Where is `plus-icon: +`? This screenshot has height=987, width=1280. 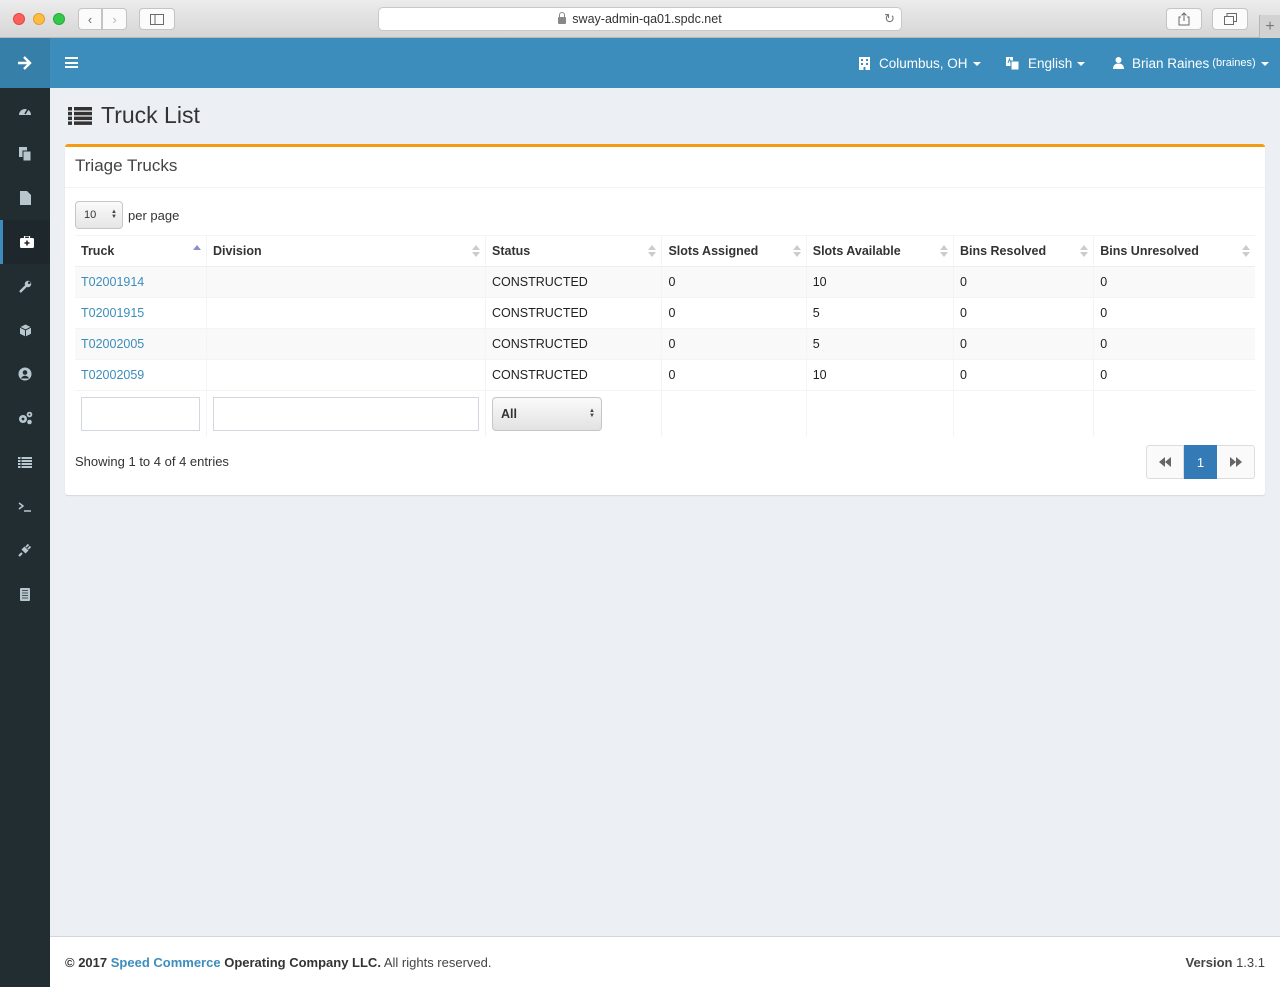 plus-icon: + is located at coordinates (1270, 26).